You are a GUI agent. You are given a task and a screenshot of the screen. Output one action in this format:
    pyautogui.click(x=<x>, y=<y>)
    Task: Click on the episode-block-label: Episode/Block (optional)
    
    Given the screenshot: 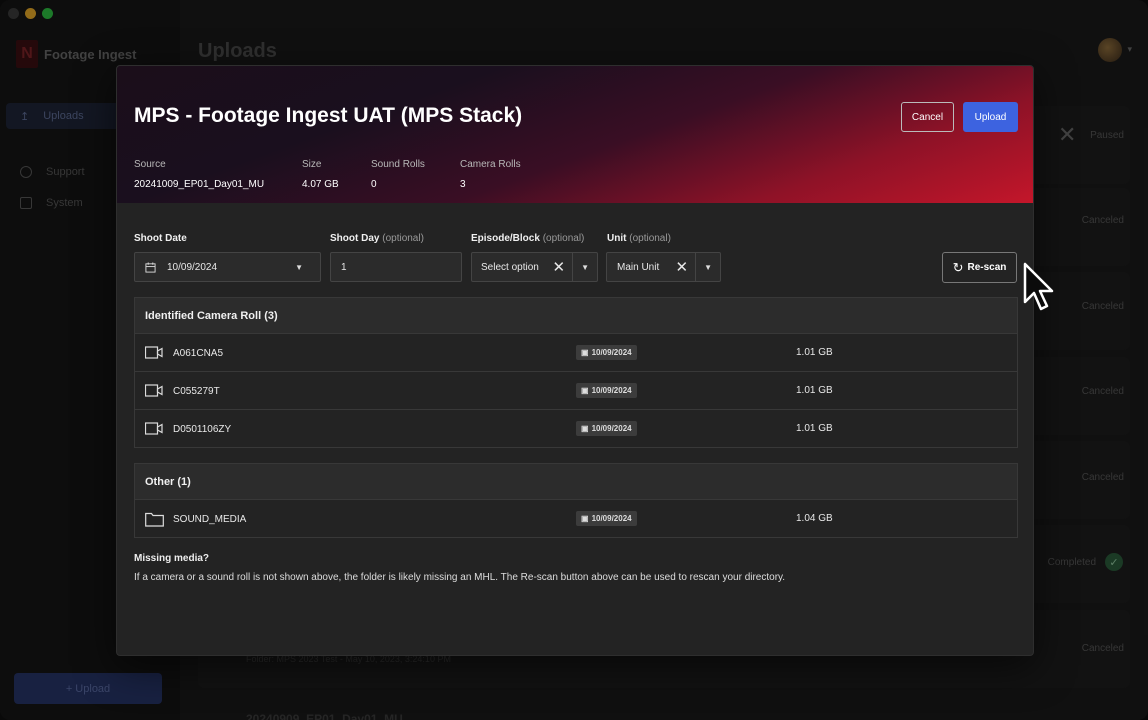 What is the action you would take?
    pyautogui.click(x=527, y=238)
    